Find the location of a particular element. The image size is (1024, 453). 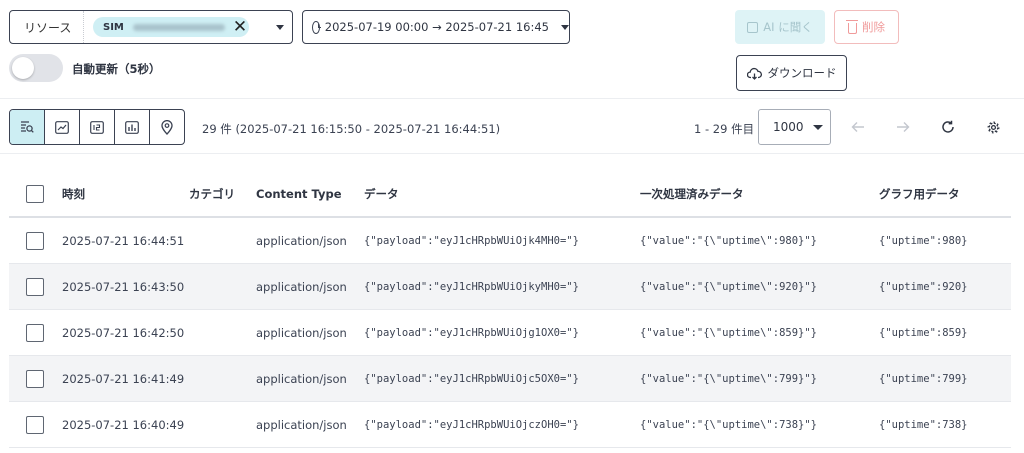

cell-data: {"payload":"eyJ1cHRpbWUiOjg1OX0="} is located at coordinates (471, 332).